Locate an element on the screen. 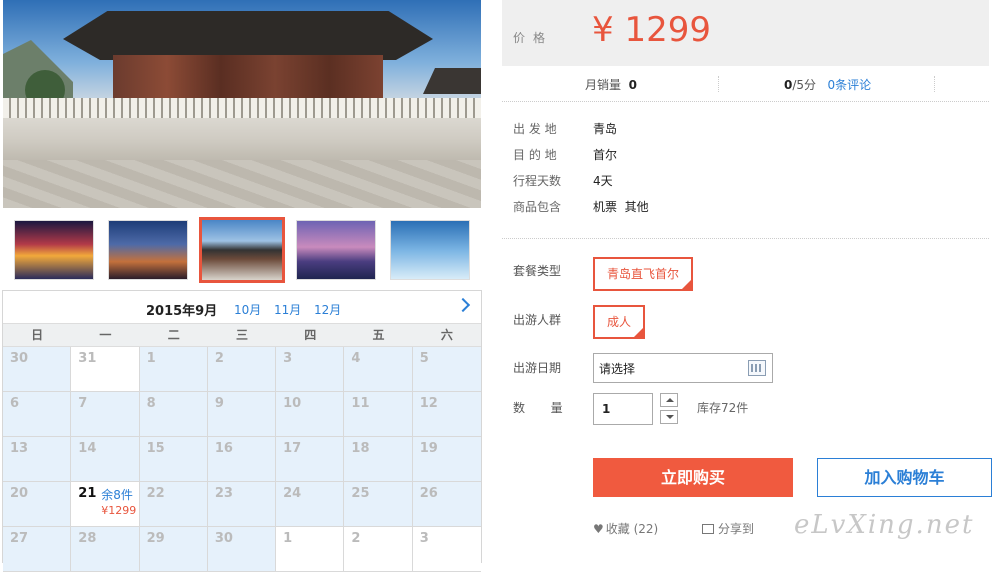  calendar-day: 25 is located at coordinates (378, 504).